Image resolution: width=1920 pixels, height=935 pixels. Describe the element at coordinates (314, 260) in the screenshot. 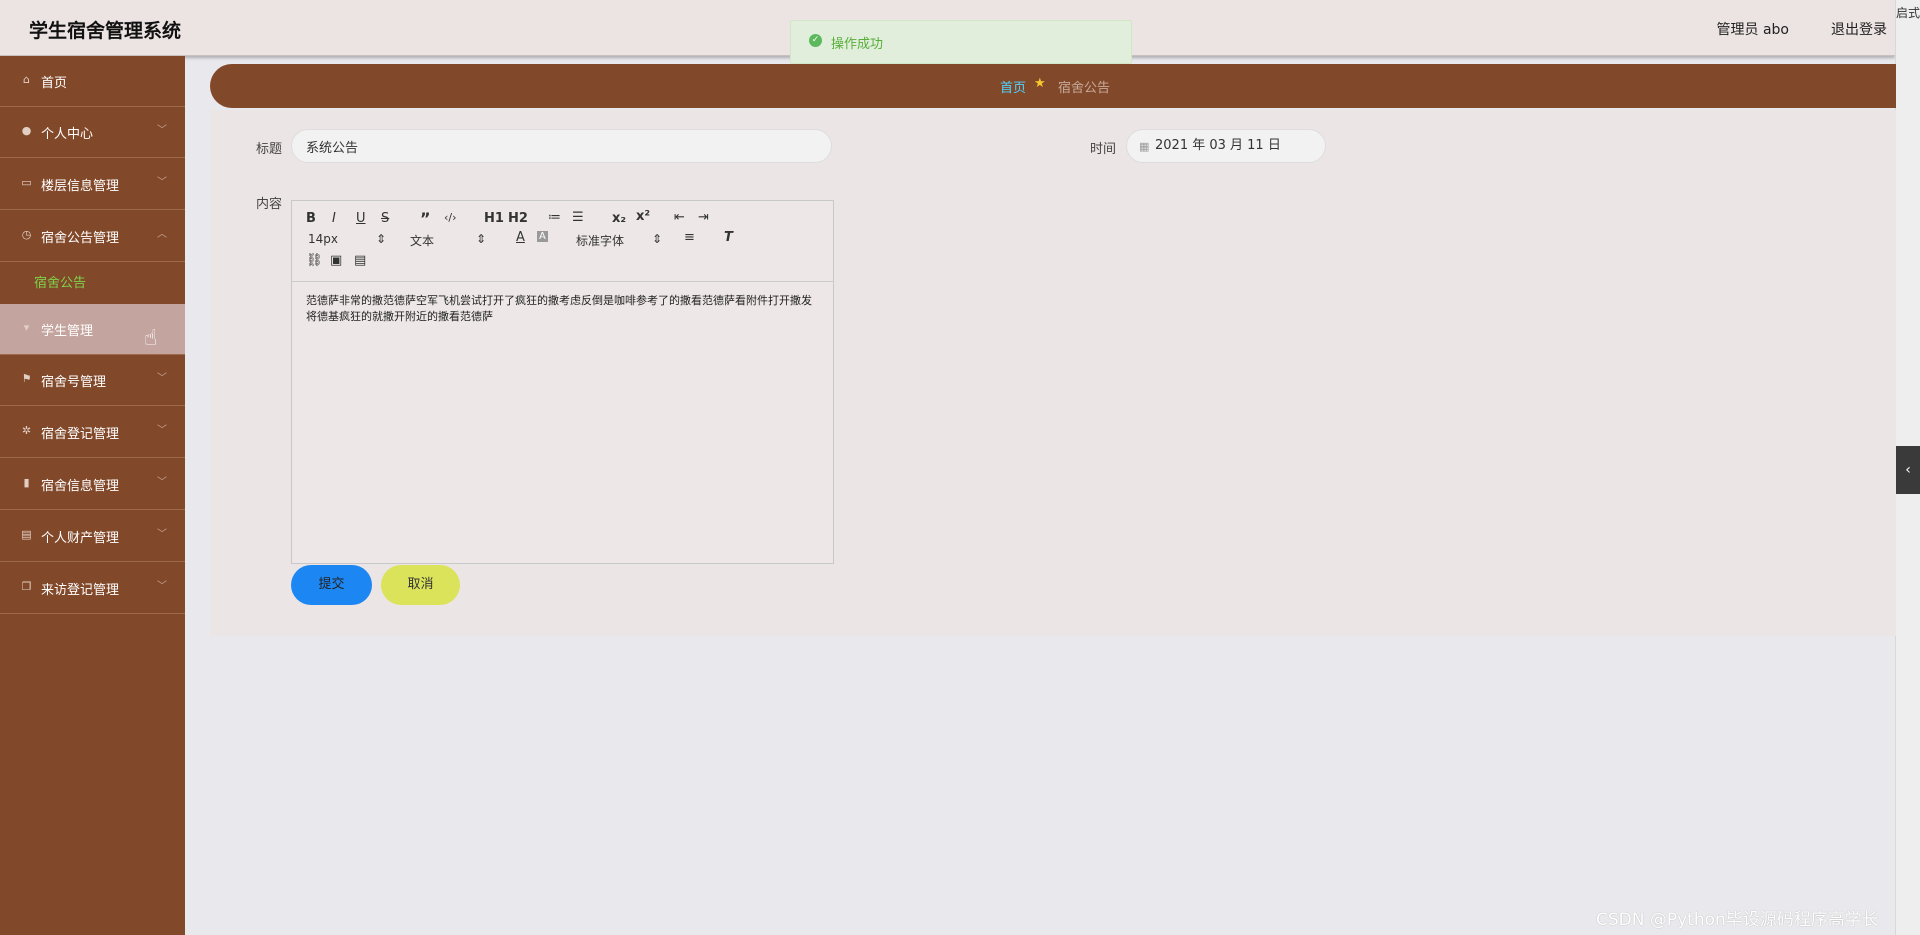

I see `link-icon: ⛓` at that location.